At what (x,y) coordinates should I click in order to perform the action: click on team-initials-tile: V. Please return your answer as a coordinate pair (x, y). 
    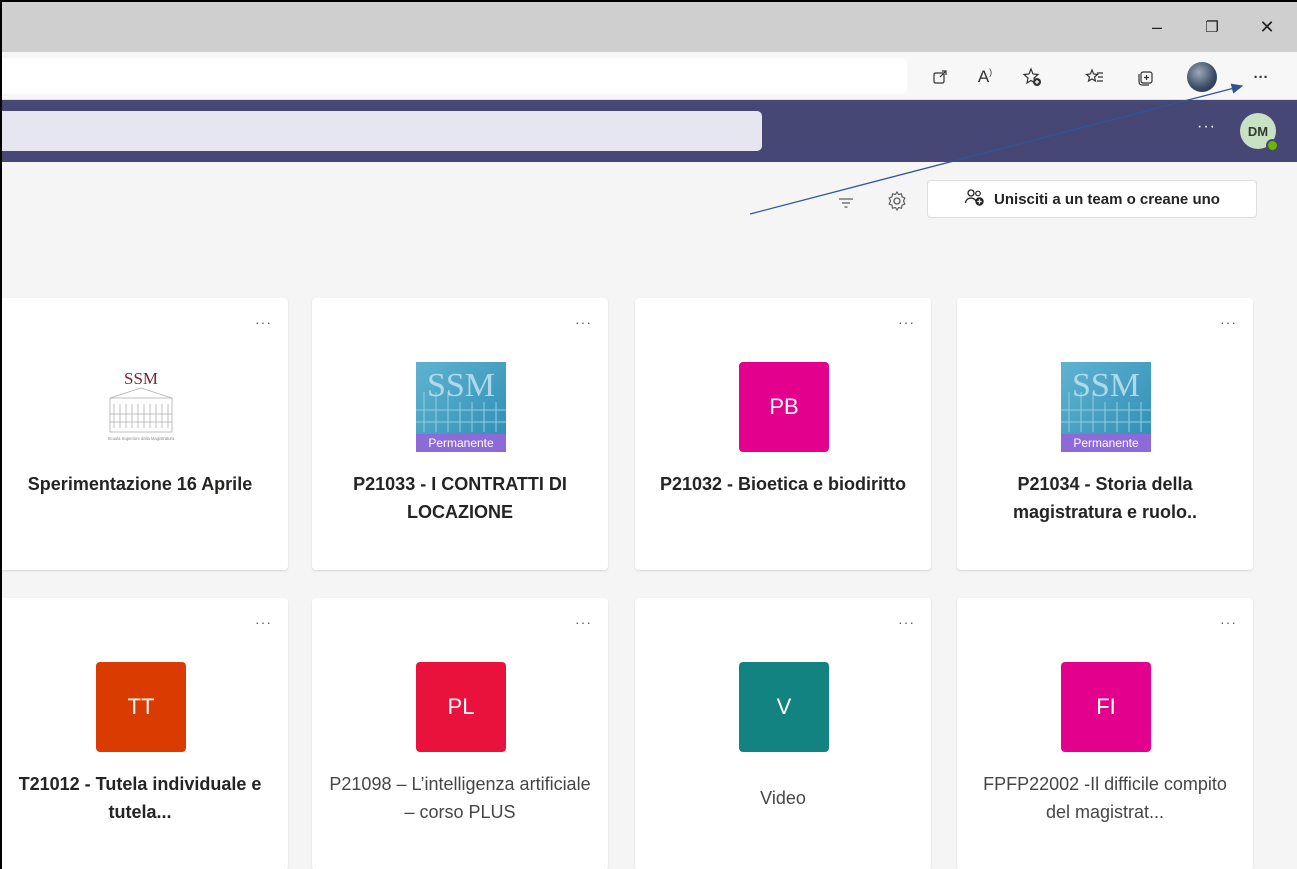
    Looking at the image, I should click on (784, 707).